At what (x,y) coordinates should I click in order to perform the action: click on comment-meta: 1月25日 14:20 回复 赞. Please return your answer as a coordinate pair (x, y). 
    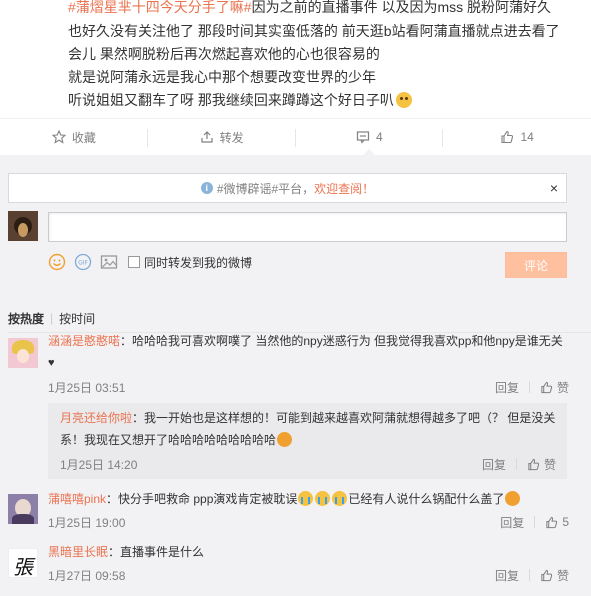
    Looking at the image, I should click on (308, 464).